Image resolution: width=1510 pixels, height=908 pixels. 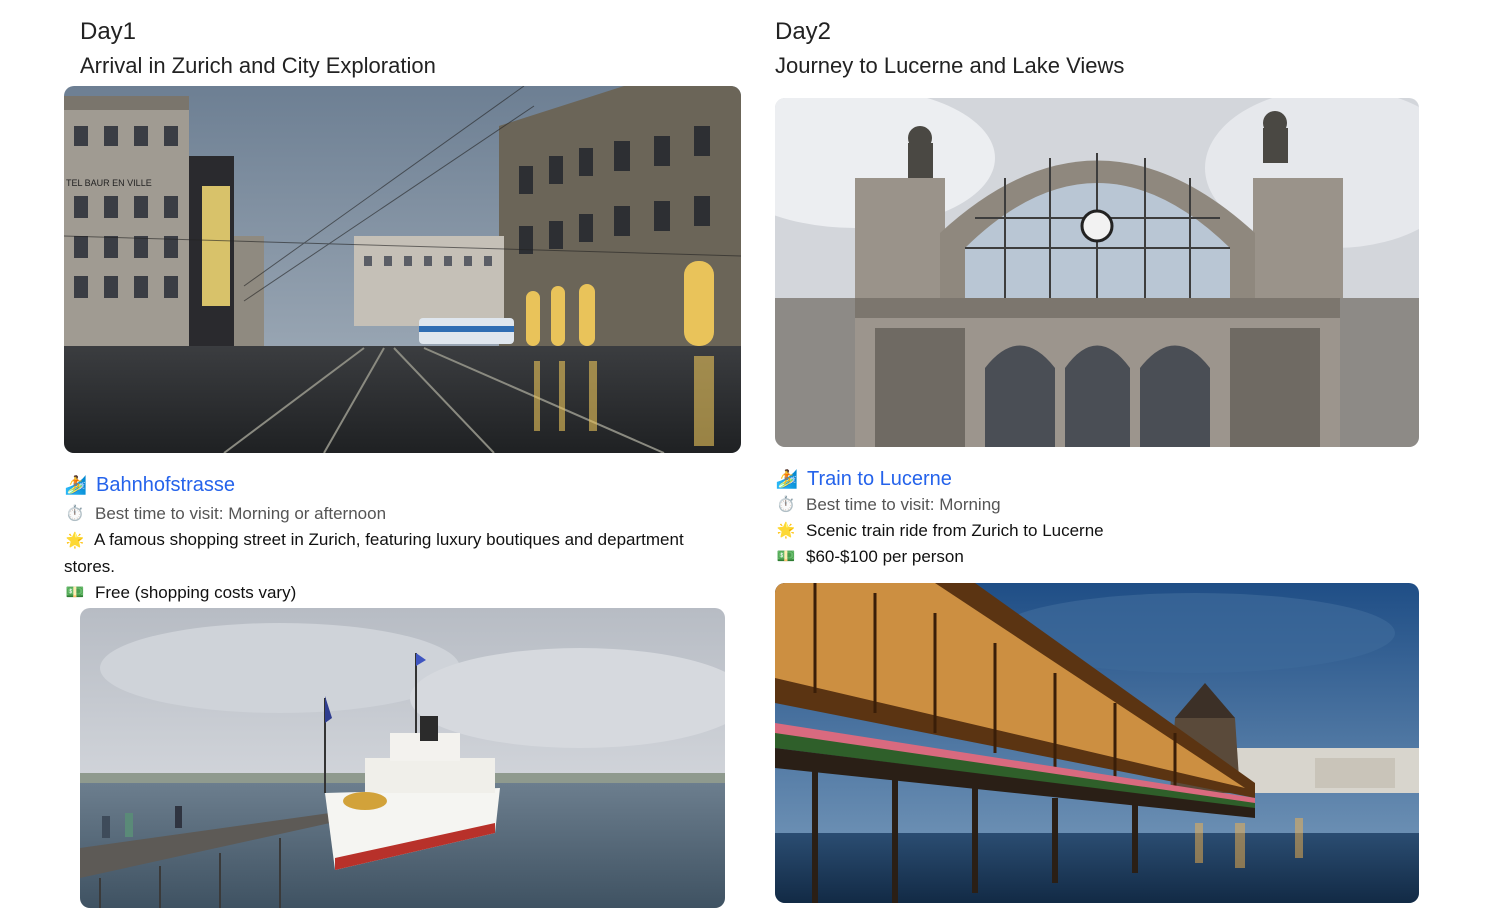 What do you see at coordinates (903, 504) in the screenshot?
I see `best-time-text: Best time to visit: Morning` at bounding box center [903, 504].